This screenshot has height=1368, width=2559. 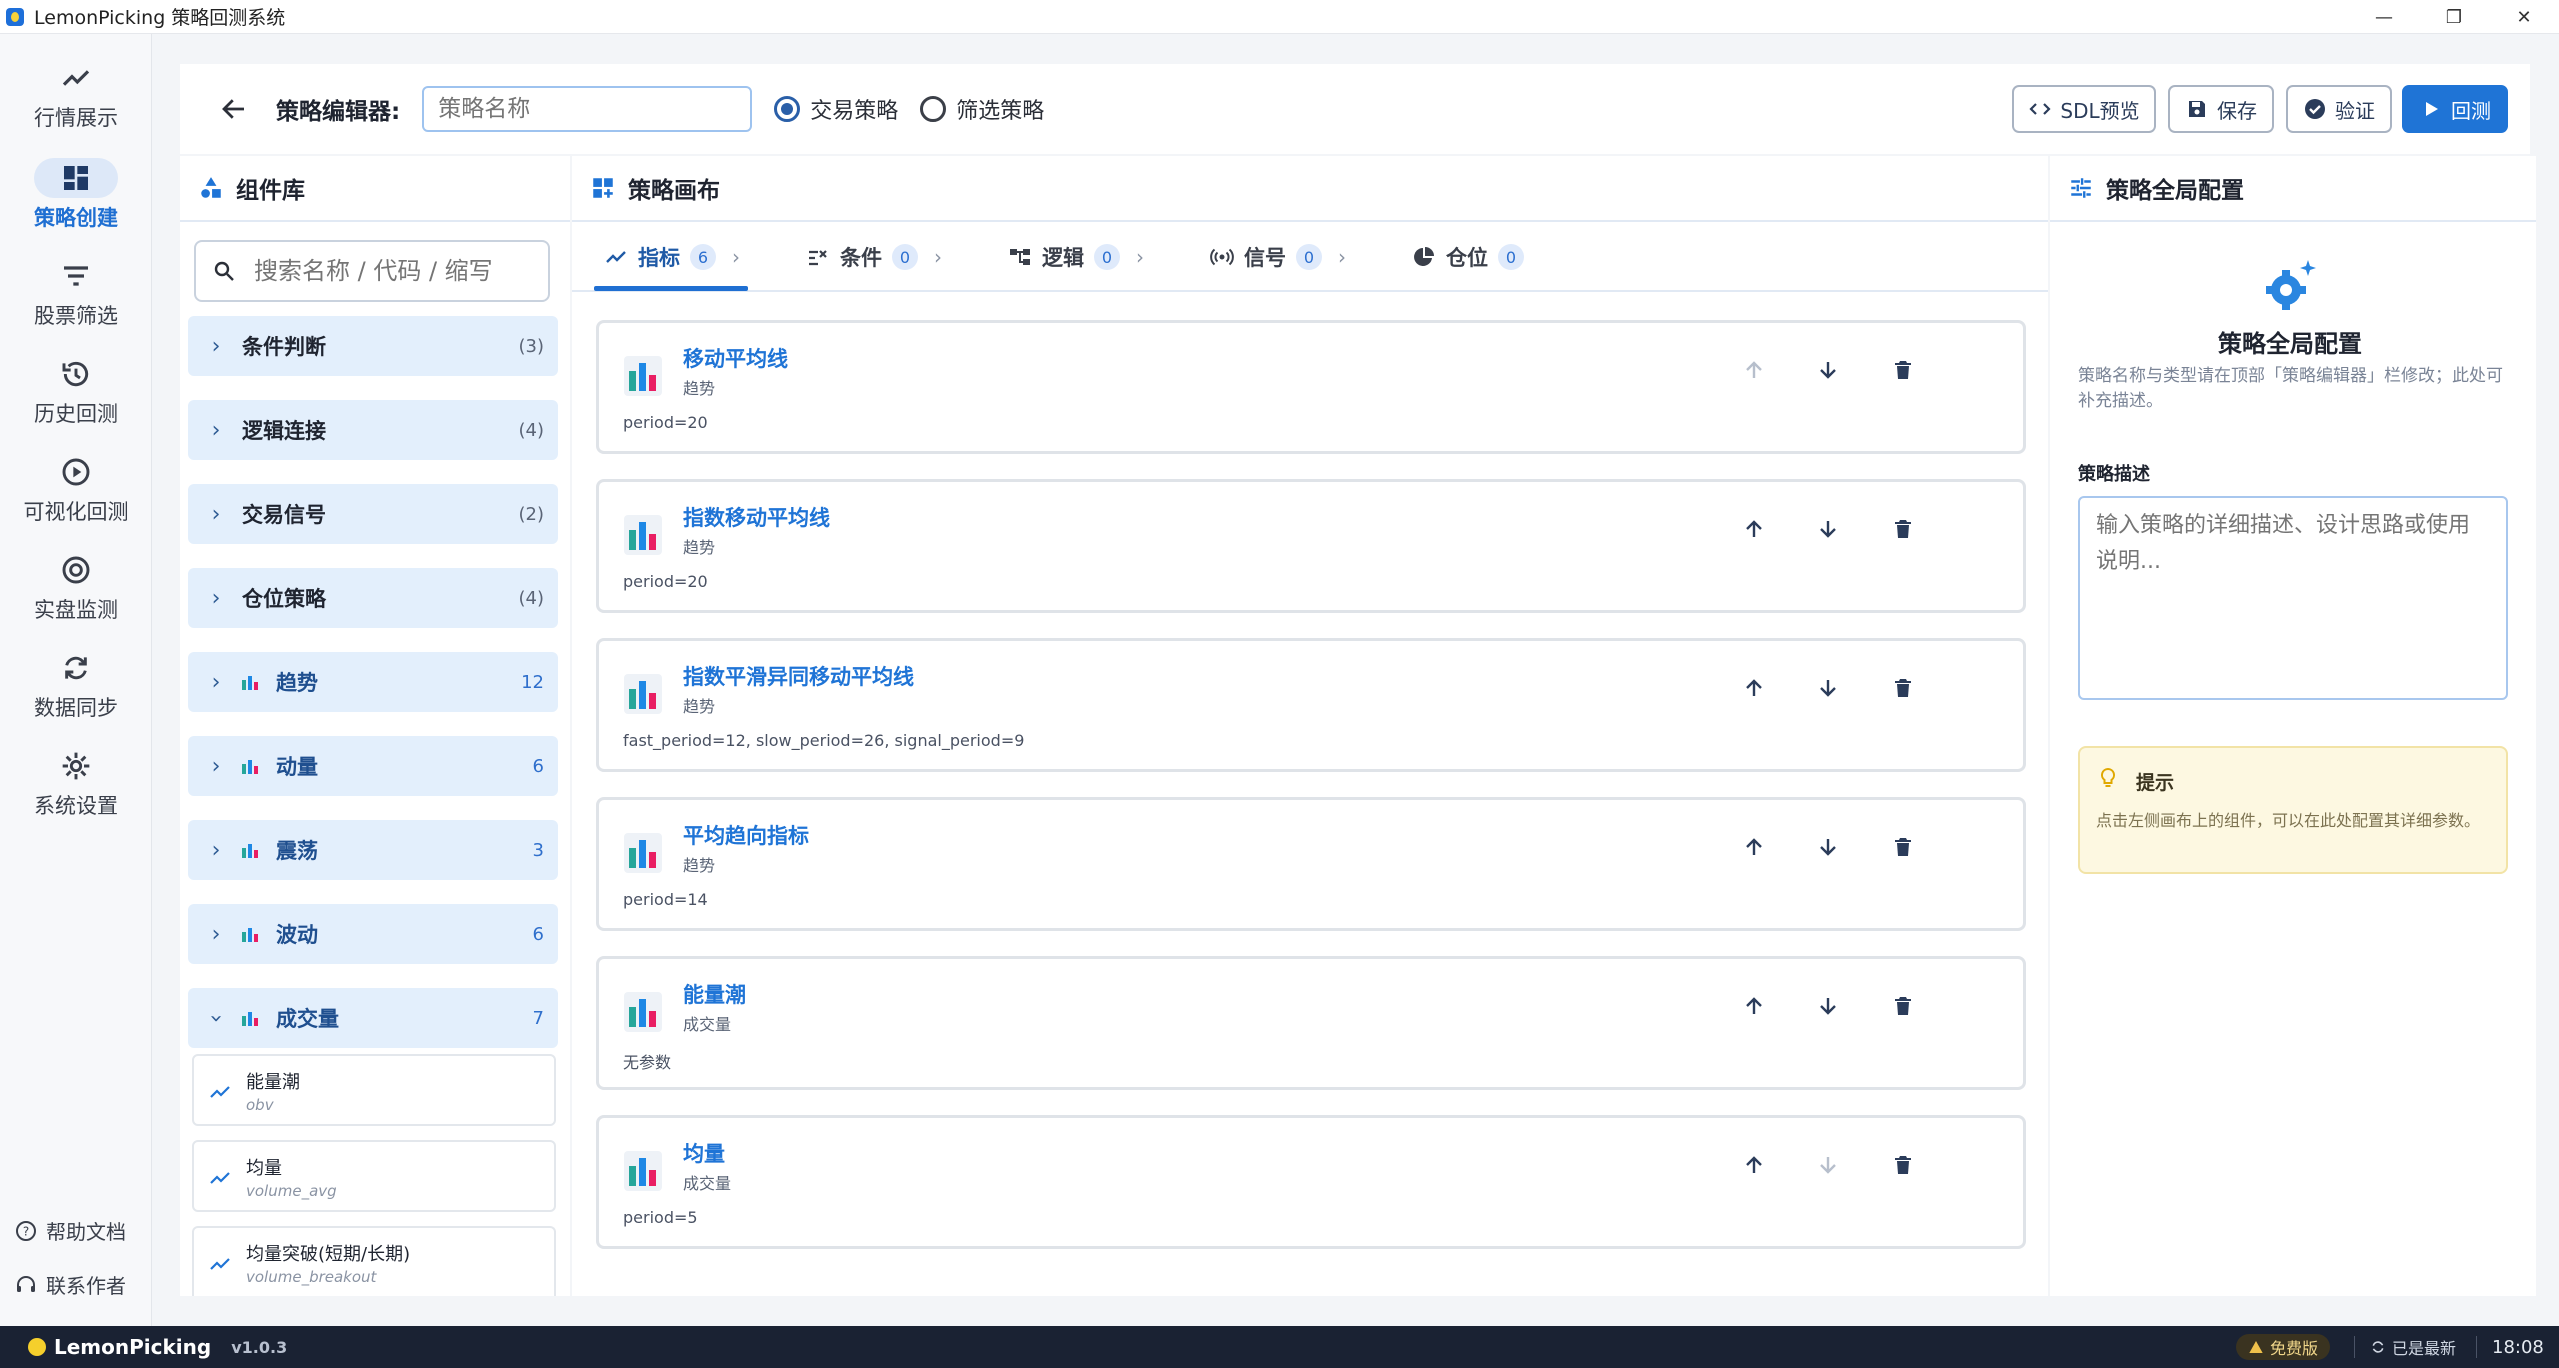 What do you see at coordinates (86, 1286) in the screenshot?
I see `contact-label: 联系作者` at bounding box center [86, 1286].